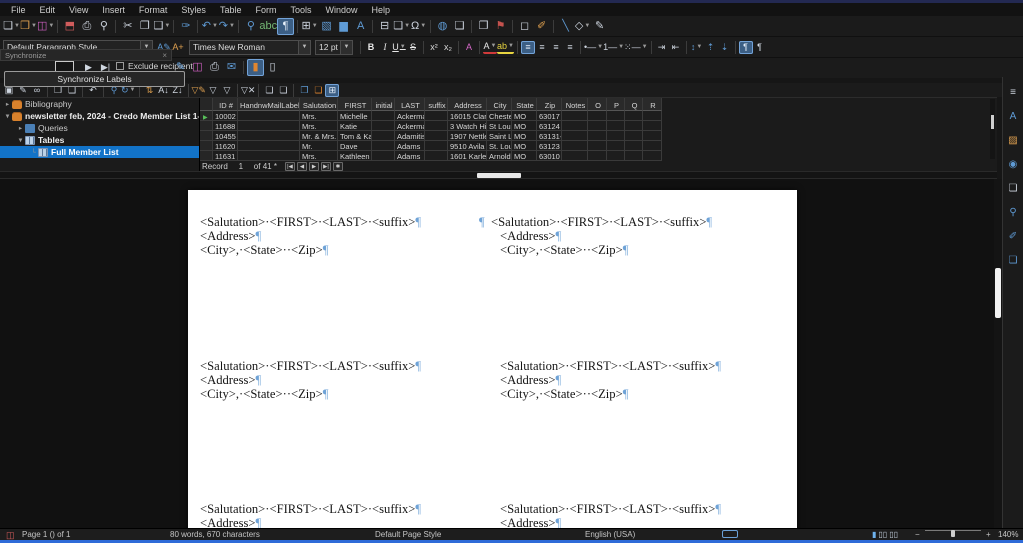 This screenshot has width=1023, height=543. What do you see at coordinates (549, 156) in the screenshot?
I see `table-cell: 63010` at bounding box center [549, 156].